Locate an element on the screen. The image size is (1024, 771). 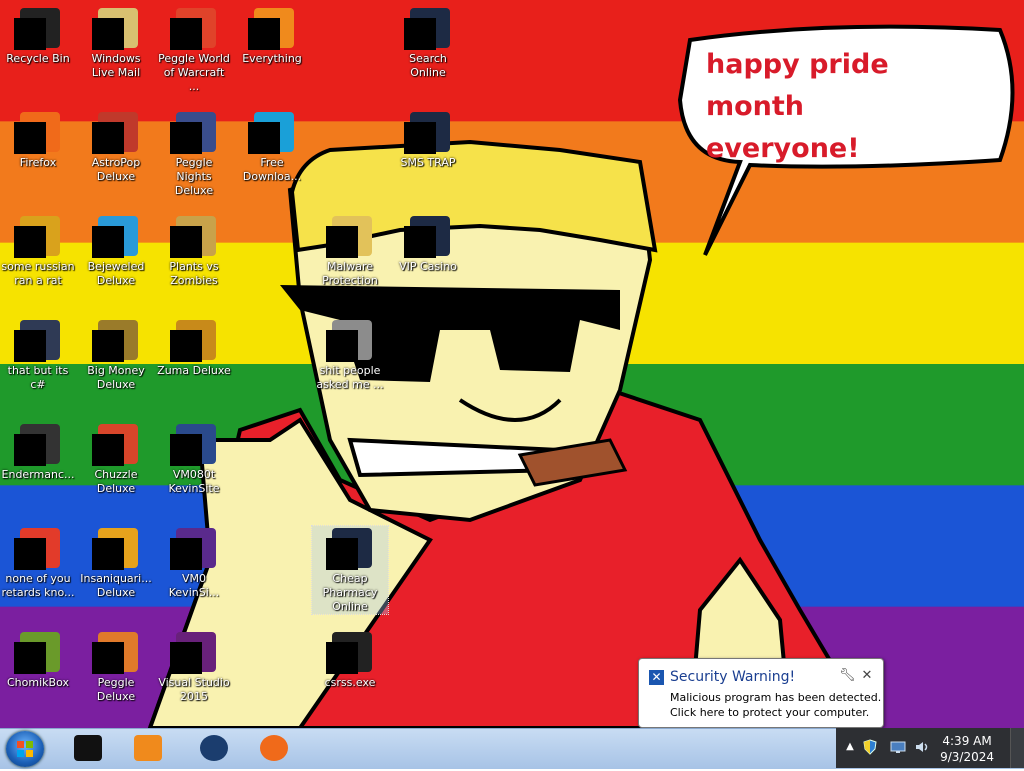
desktop-icon-label: csrss.exe is located at coordinates (350, 682).